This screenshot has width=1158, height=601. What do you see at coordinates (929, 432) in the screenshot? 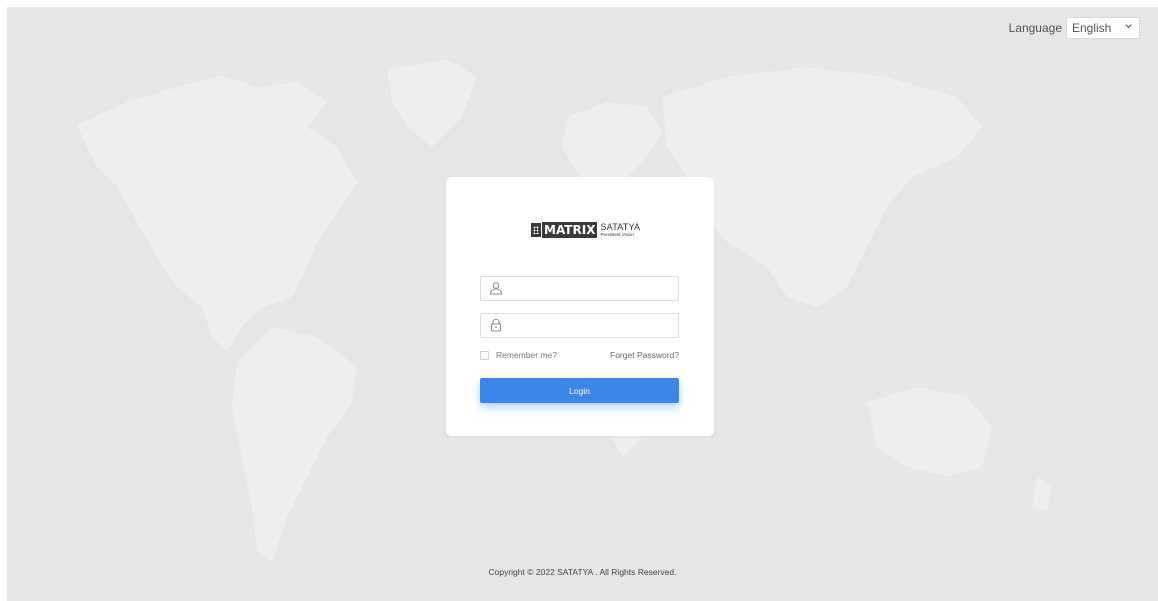
I see `map-australia` at bounding box center [929, 432].